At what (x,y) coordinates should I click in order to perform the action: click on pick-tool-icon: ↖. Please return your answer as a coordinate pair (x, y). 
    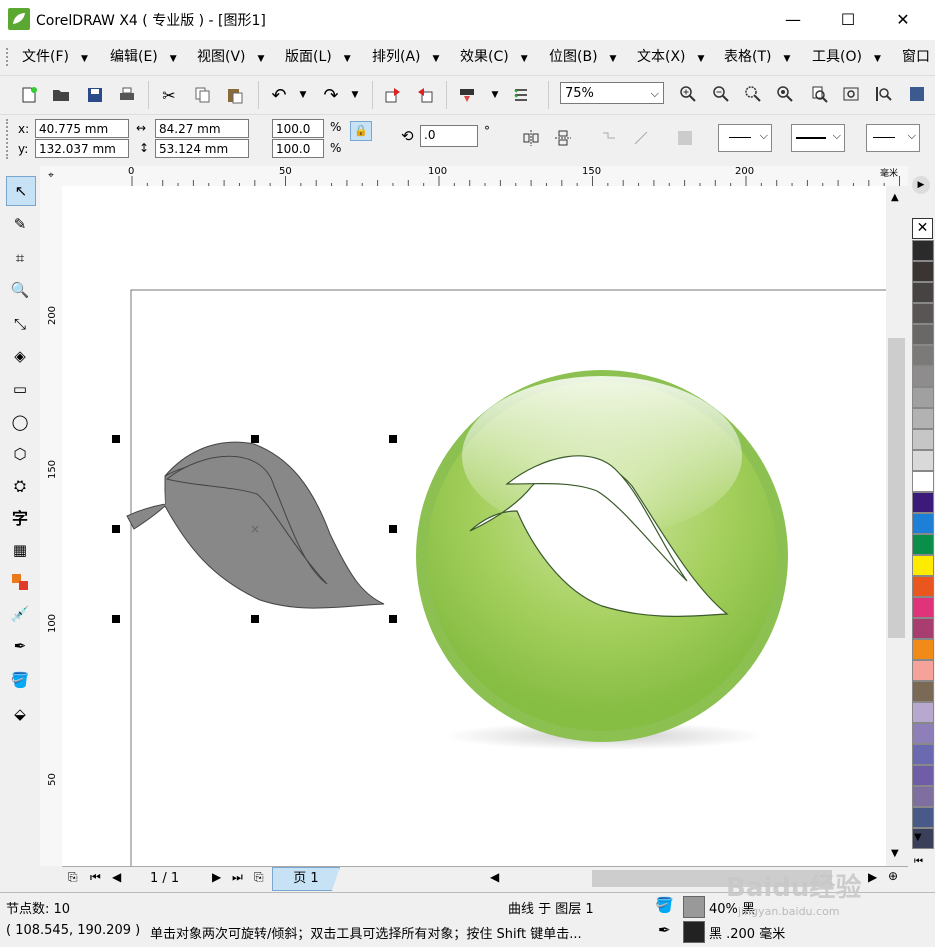
    Looking at the image, I should click on (21, 191).